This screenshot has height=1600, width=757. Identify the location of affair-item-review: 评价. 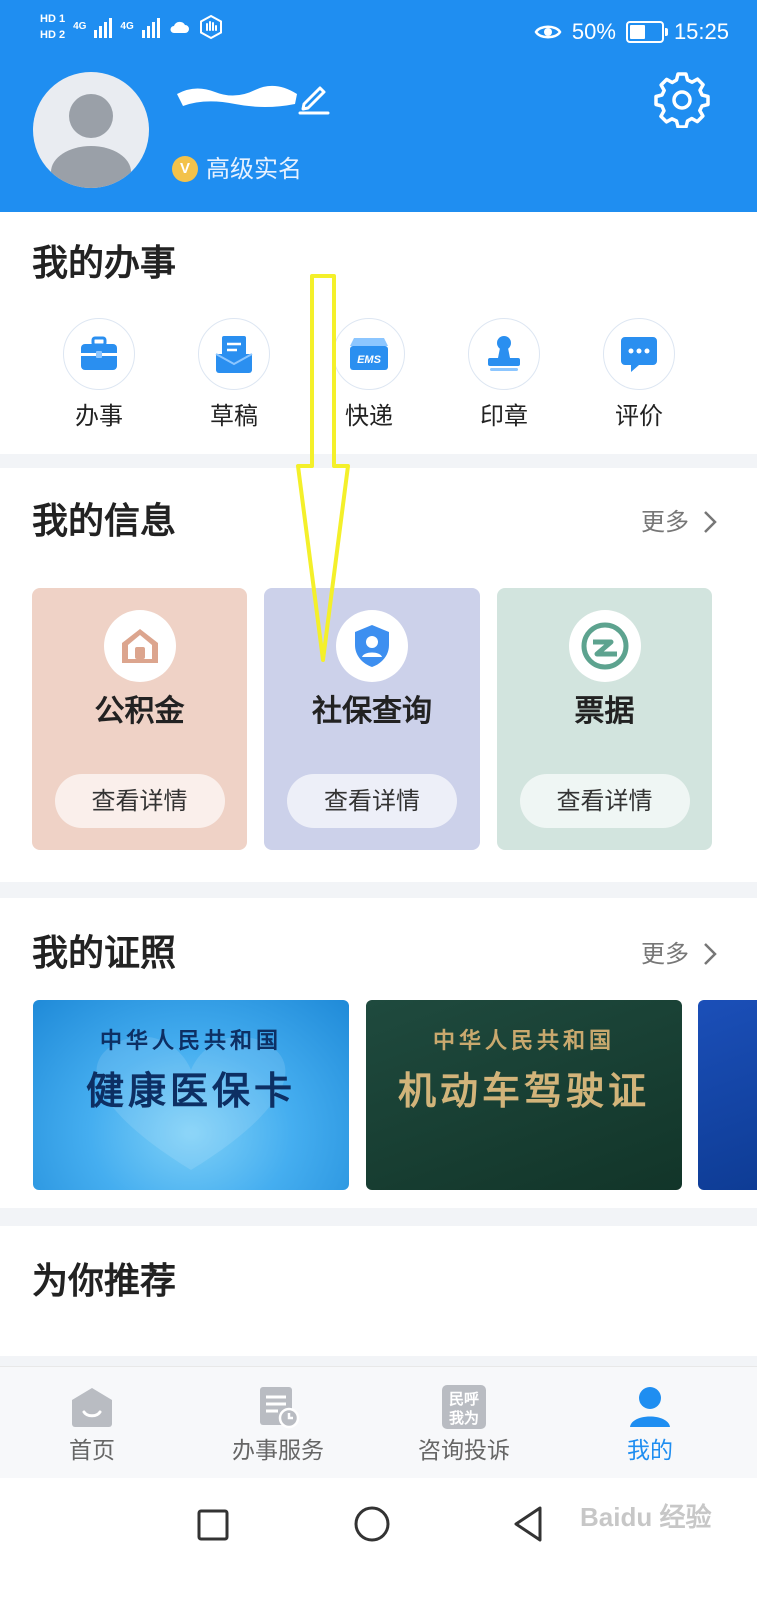
(639, 375).